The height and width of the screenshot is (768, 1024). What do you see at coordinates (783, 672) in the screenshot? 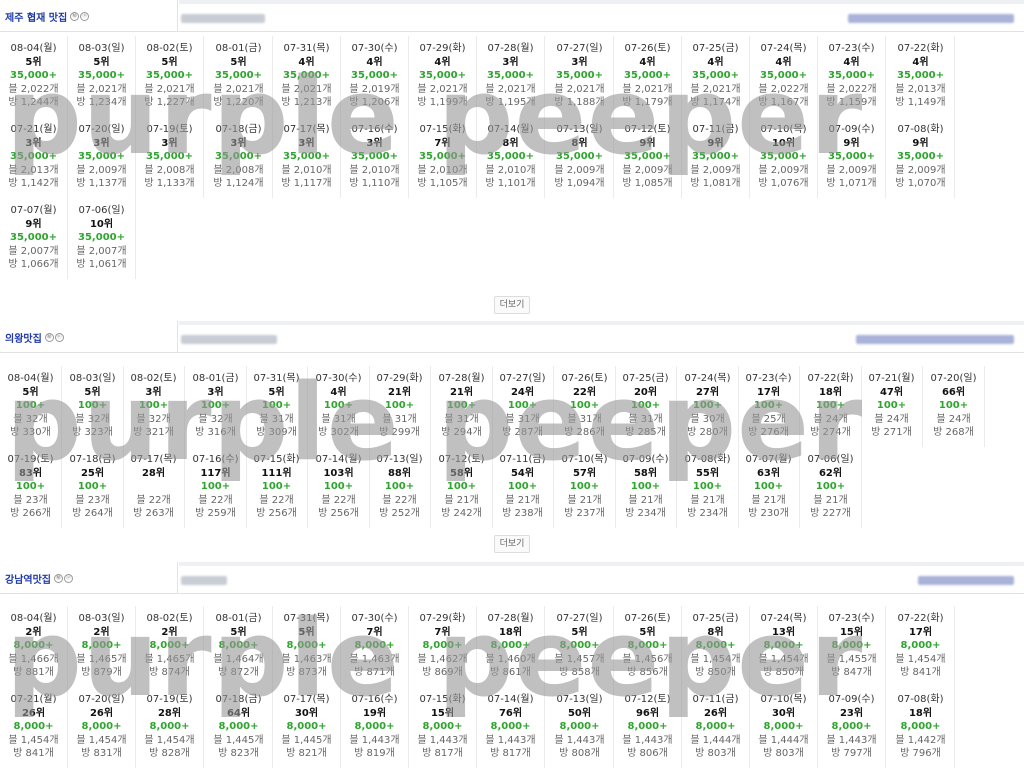
I see `cell-cafe-count: 방 850개` at bounding box center [783, 672].